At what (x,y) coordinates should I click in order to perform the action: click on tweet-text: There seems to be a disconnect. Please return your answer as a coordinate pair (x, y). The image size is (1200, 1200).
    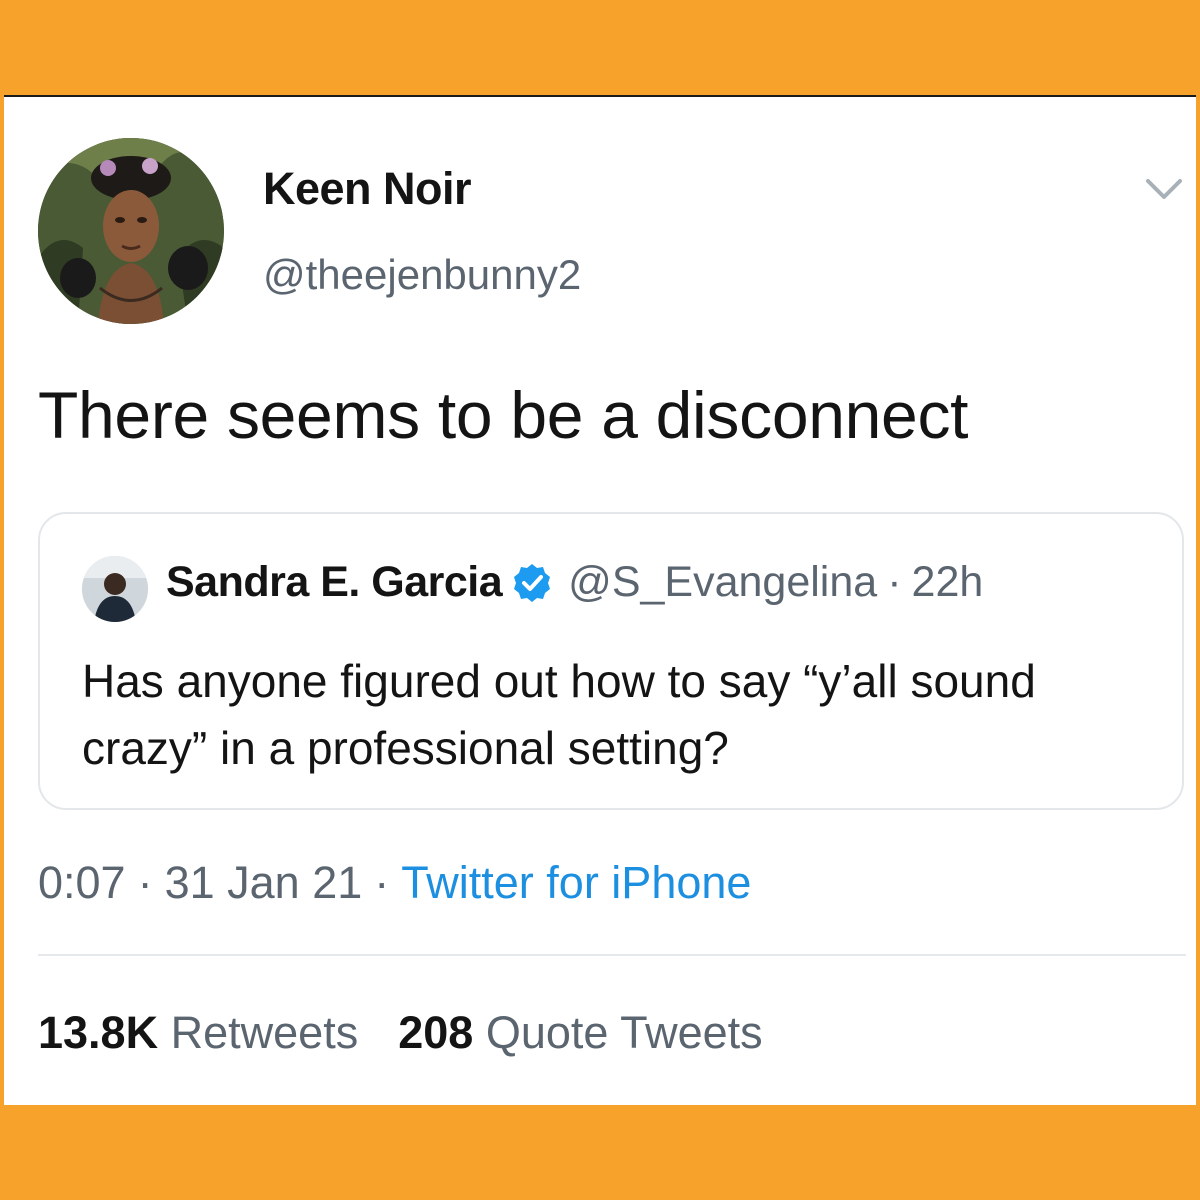
    Looking at the image, I should click on (503, 415).